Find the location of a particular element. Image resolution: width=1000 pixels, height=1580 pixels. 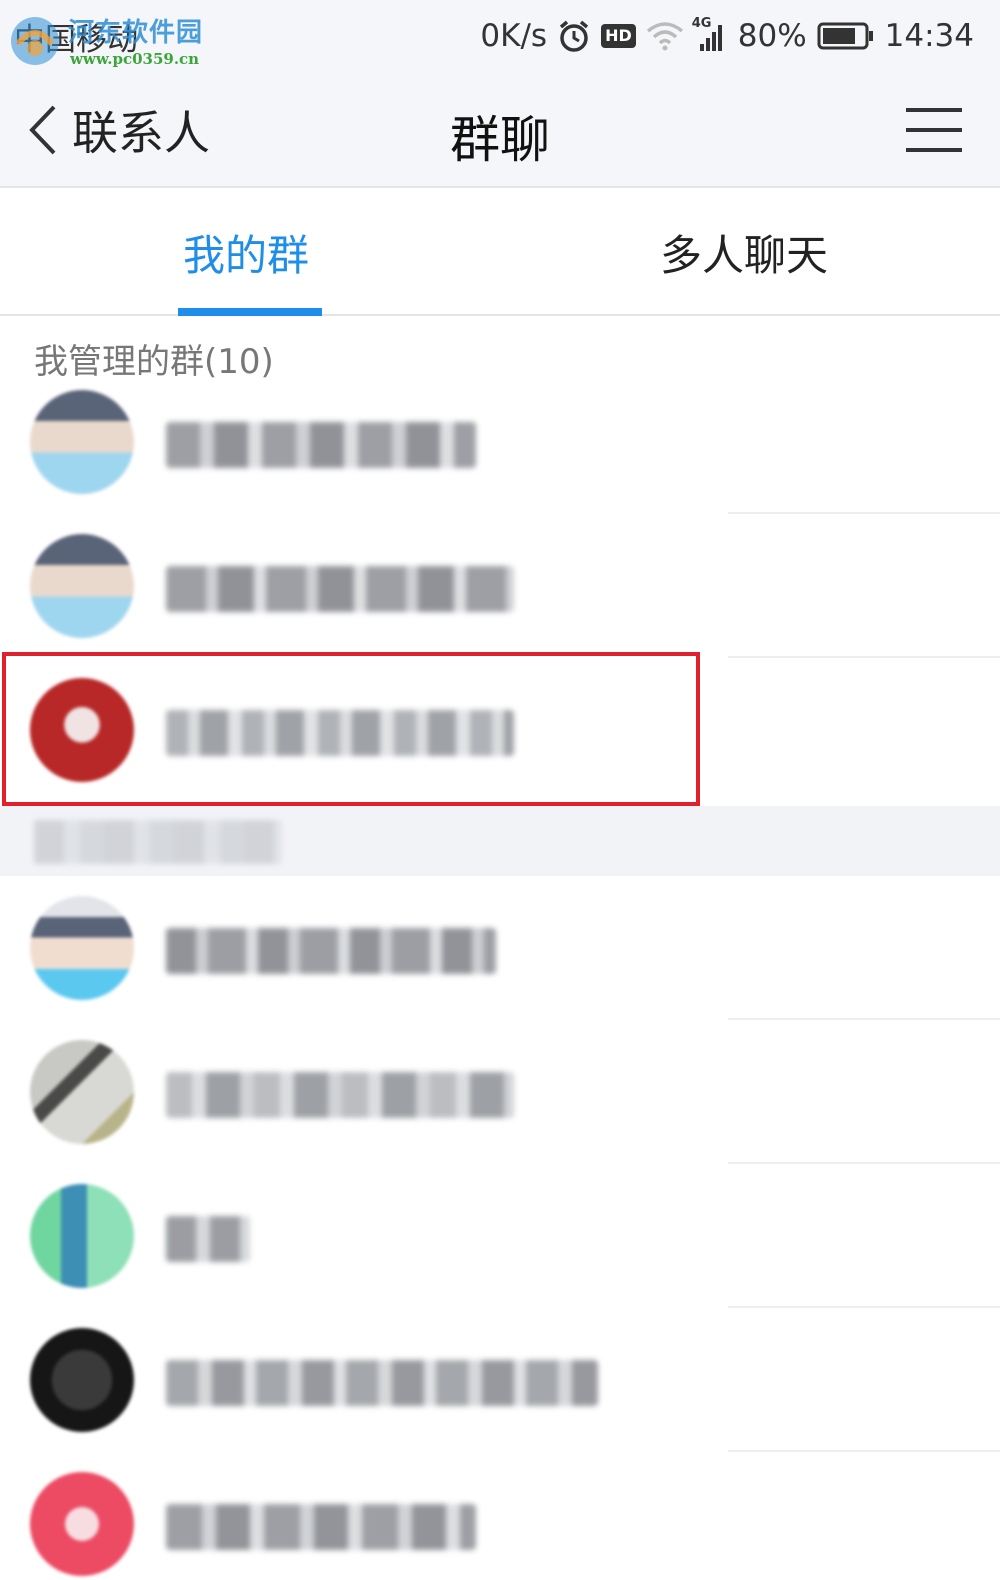

battery-percent: 80% is located at coordinates (772, 36).